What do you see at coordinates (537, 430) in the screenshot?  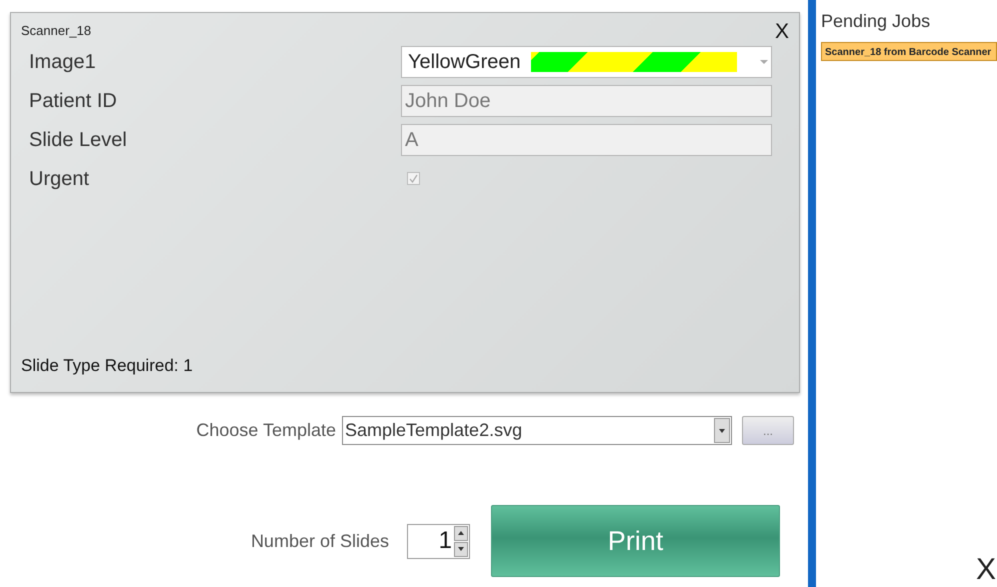 I see `template-select: SampleTemplate2.svg` at bounding box center [537, 430].